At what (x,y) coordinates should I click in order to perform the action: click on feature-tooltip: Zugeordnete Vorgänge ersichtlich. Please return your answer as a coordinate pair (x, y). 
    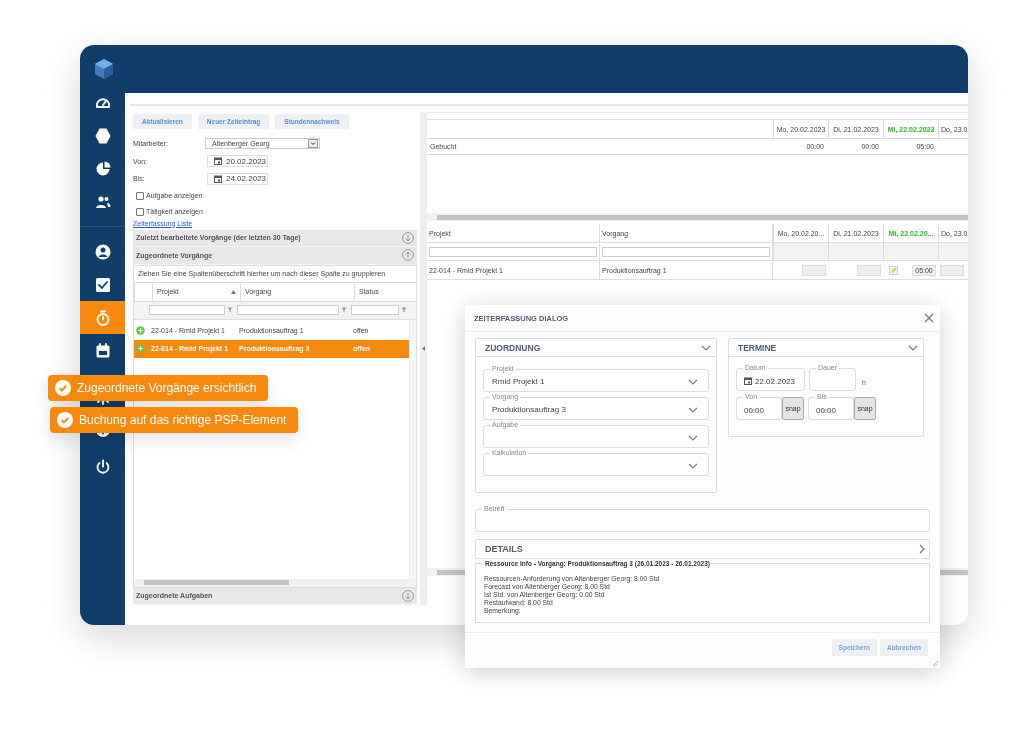
    Looking at the image, I should click on (158, 388).